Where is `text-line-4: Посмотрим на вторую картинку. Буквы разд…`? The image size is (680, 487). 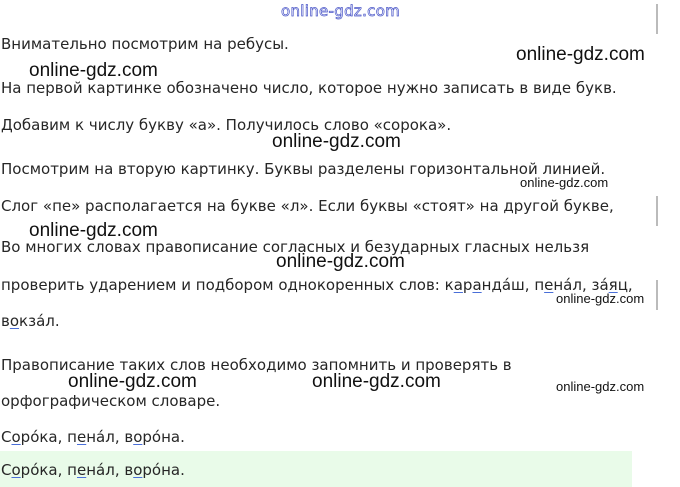 text-line-4: Посмотрим на вторую картинку. Буквы разд… is located at coordinates (303, 169).